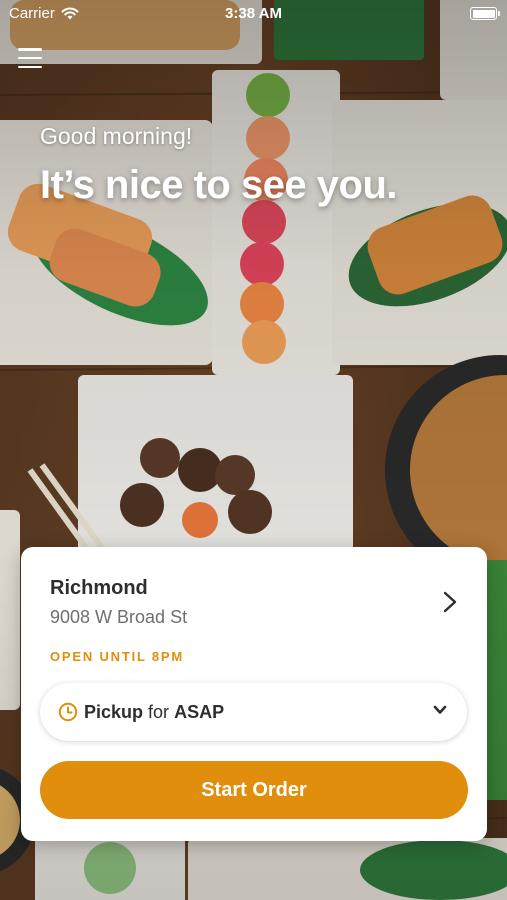 The height and width of the screenshot is (900, 507). Describe the element at coordinates (118, 617) in the screenshot. I see `store-address: 9008 W Broad St` at that location.